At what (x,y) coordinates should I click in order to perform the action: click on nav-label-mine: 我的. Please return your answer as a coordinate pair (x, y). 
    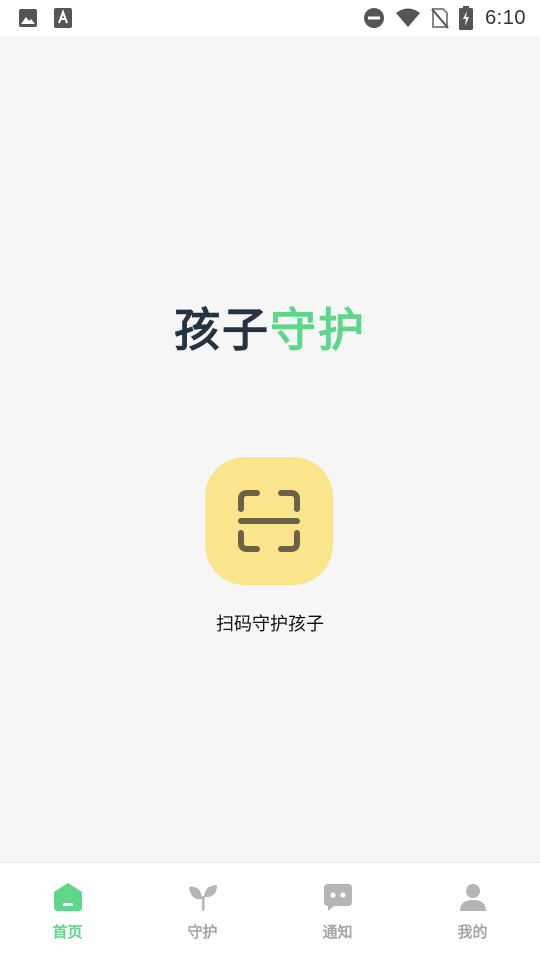
    Looking at the image, I should click on (472, 932).